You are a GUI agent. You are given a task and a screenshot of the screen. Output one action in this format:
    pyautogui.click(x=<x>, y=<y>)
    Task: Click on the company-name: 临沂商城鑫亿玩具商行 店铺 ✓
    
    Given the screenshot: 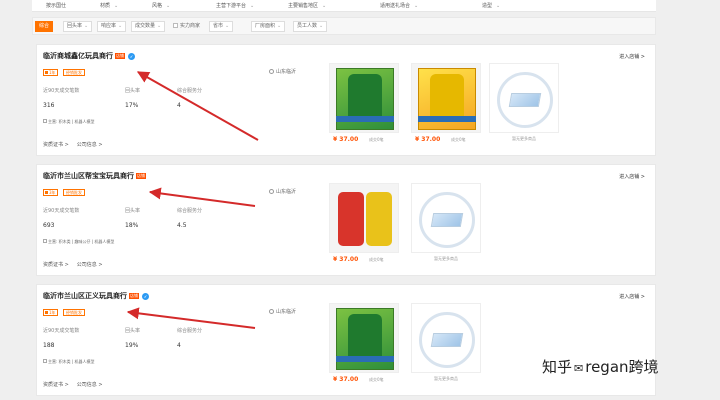 What is the action you would take?
    pyautogui.click(x=89, y=56)
    